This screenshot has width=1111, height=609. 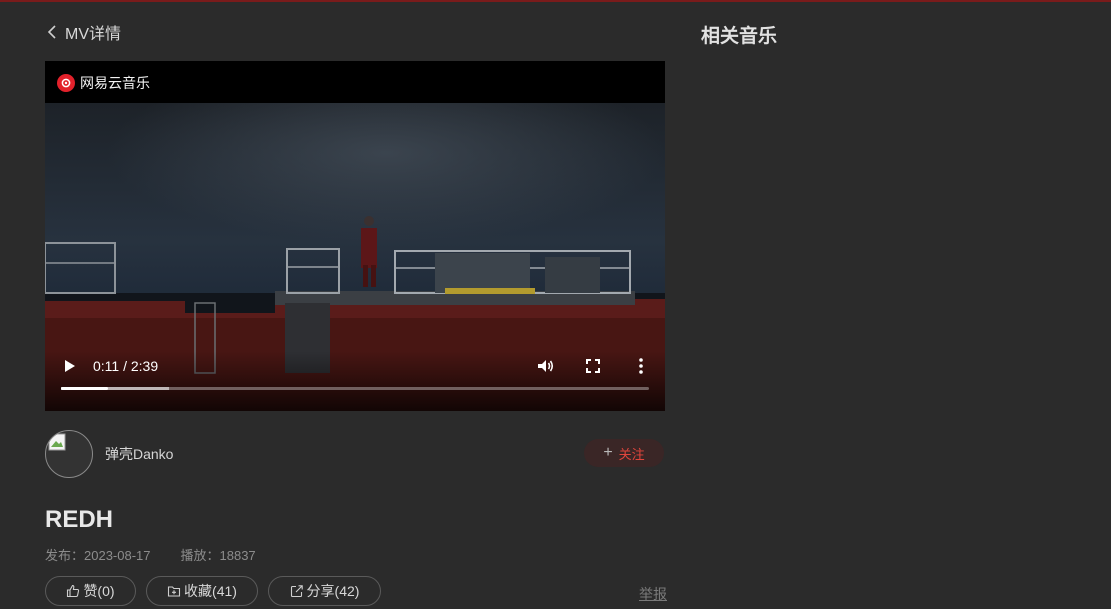 I want to click on play-icon, so click(x=70, y=366).